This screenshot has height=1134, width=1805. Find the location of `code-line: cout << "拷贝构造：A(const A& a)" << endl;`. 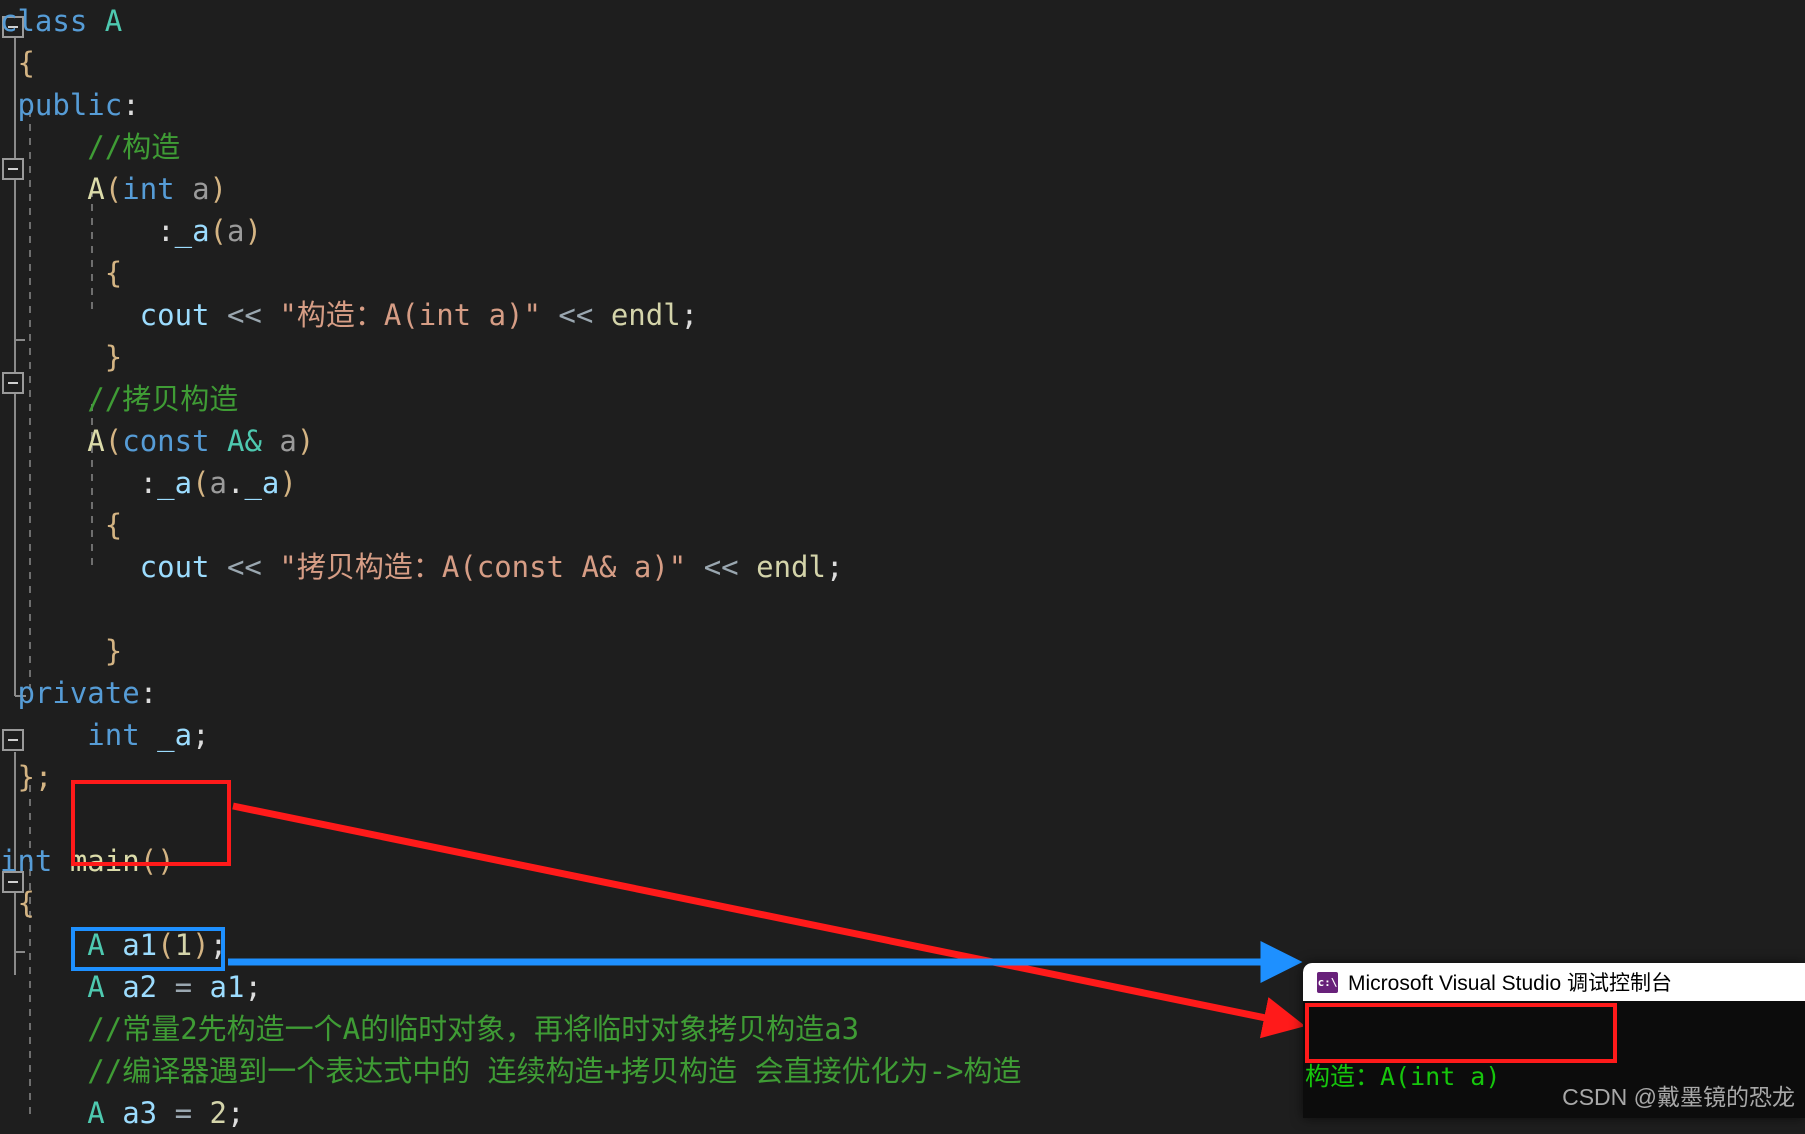

code-line: cout << "拷贝构造：A(const A& a)" << endl; is located at coordinates (511, 567).